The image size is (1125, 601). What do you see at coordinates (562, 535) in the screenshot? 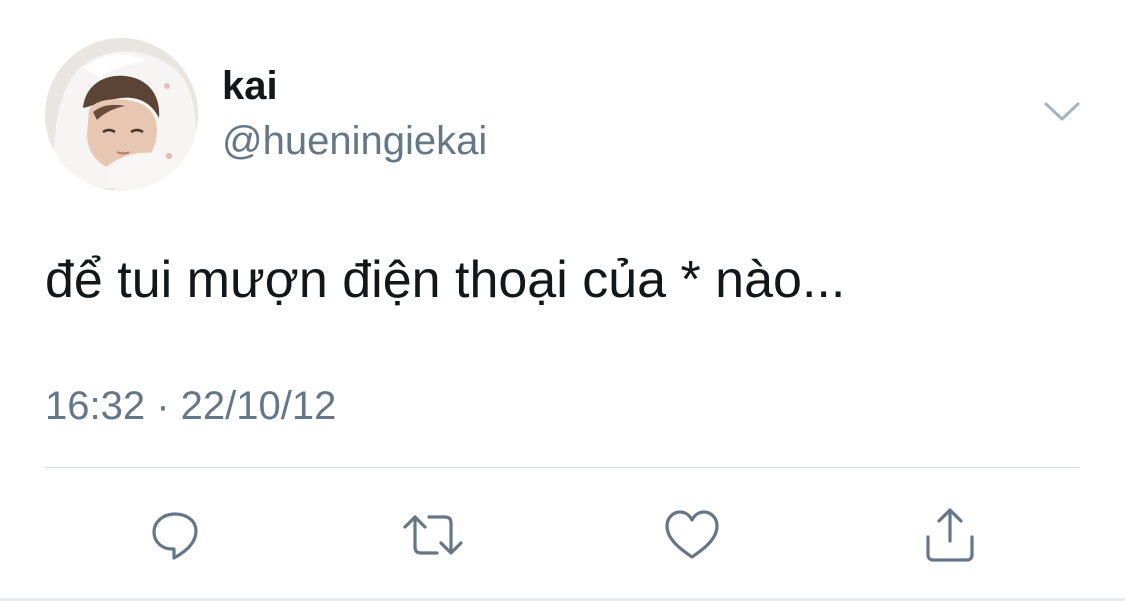
I see `tweet-actions-bar` at bounding box center [562, 535].